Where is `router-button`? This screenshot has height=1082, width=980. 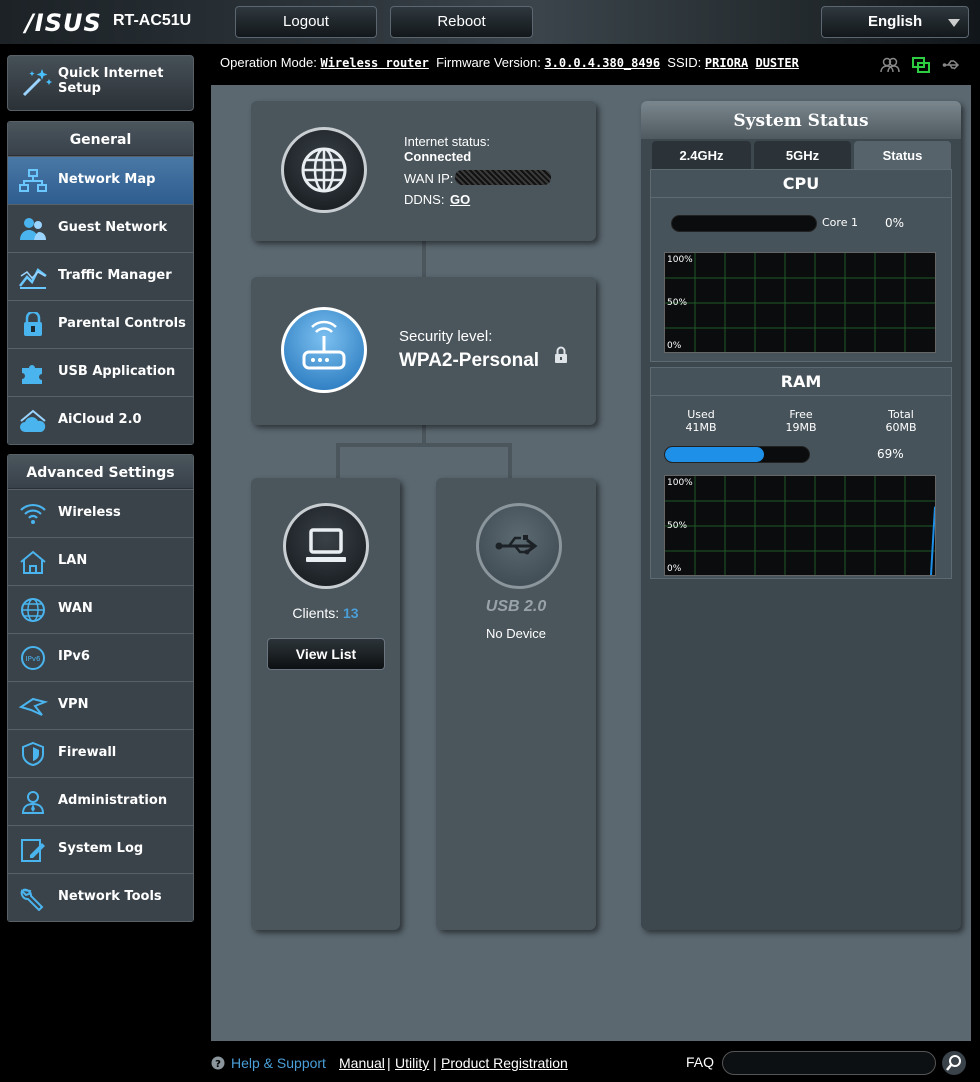 router-button is located at coordinates (324, 350).